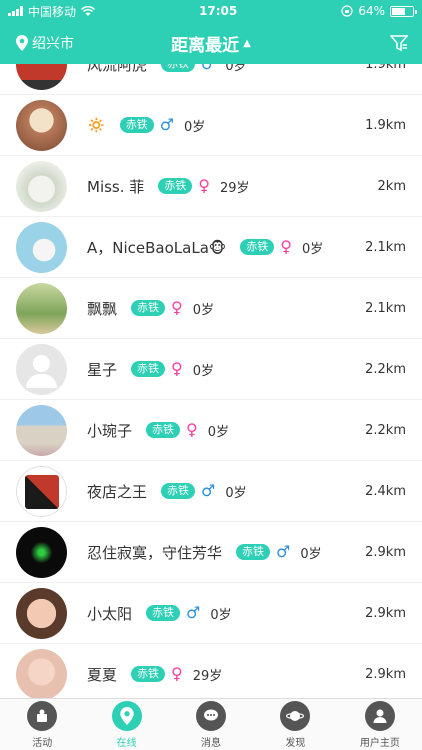 The image size is (422, 750). What do you see at coordinates (117, 491) in the screenshot?
I see `user-name: 夜店之王` at bounding box center [117, 491].